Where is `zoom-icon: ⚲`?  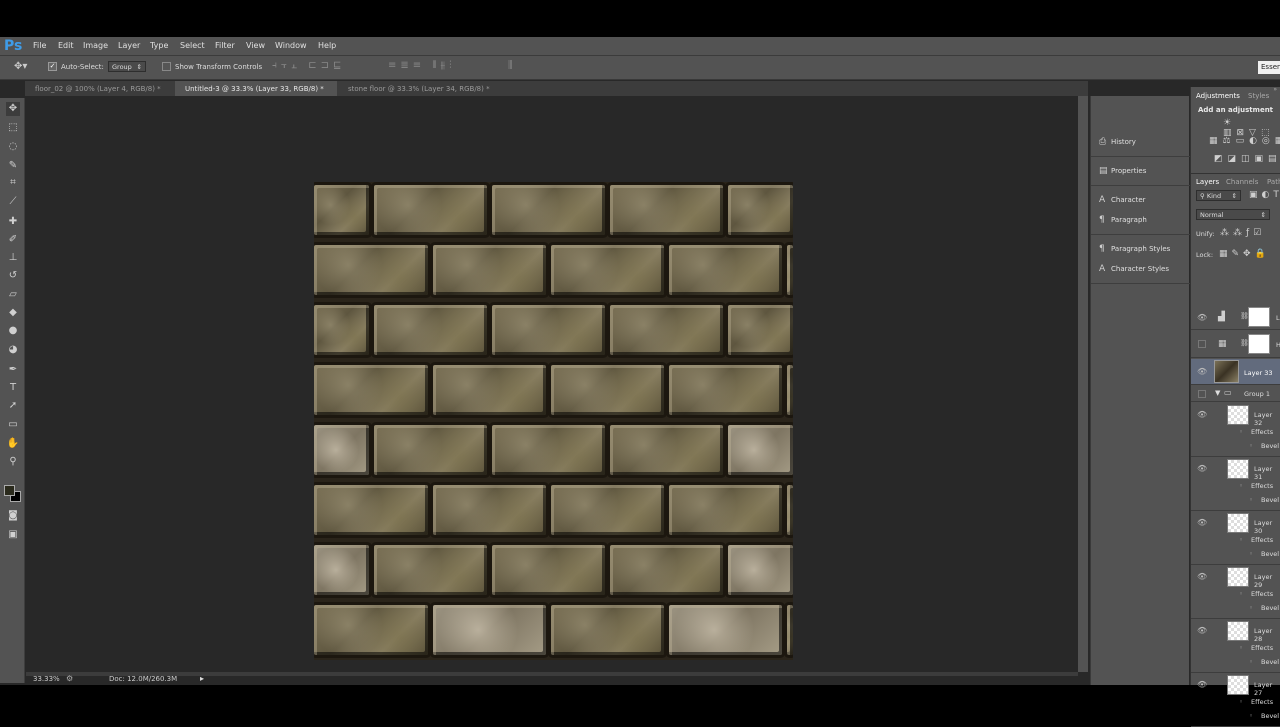 zoom-icon: ⚲ is located at coordinates (13, 462).